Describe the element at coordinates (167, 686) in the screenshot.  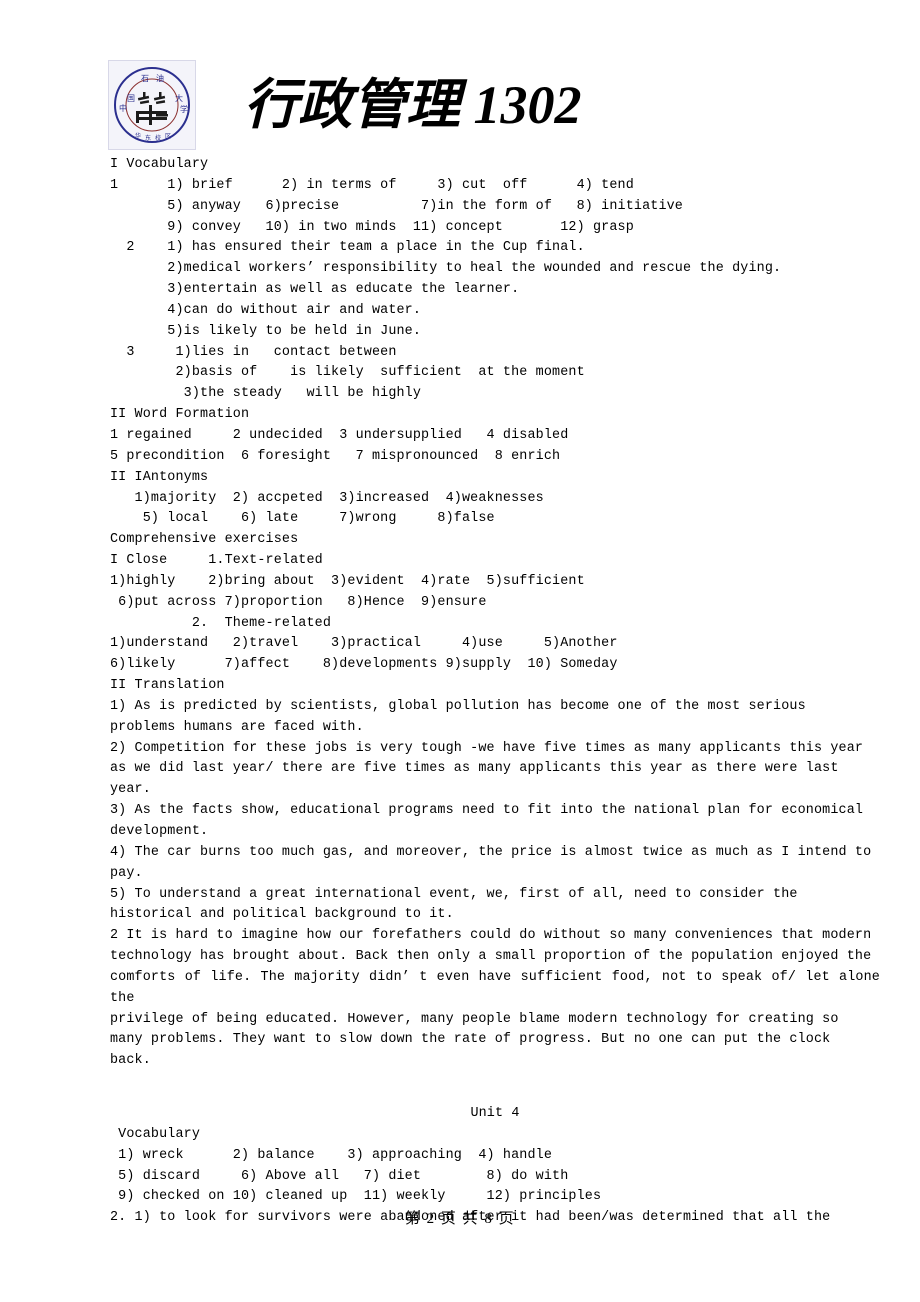
I see `heading-translation: II Translation` at that location.